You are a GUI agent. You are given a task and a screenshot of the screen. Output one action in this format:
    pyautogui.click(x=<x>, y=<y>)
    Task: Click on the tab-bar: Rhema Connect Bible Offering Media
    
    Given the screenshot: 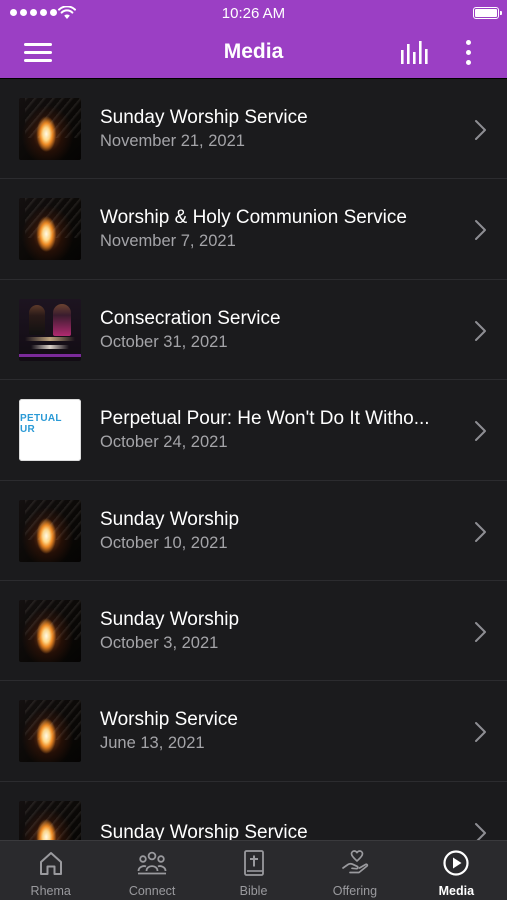 What is the action you would take?
    pyautogui.click(x=253, y=870)
    